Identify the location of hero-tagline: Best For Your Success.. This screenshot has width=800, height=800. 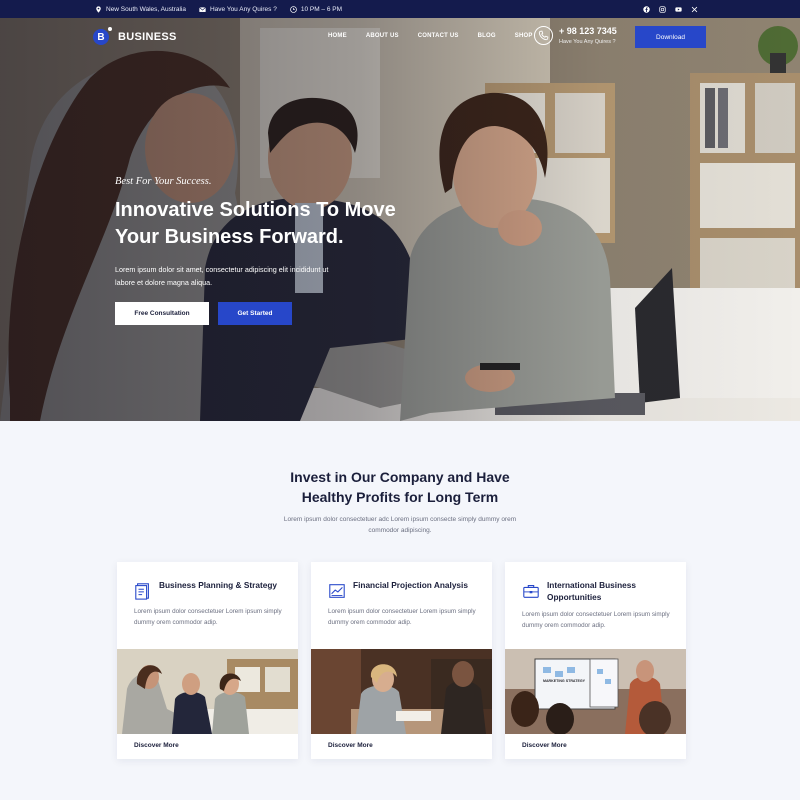
(163, 181).